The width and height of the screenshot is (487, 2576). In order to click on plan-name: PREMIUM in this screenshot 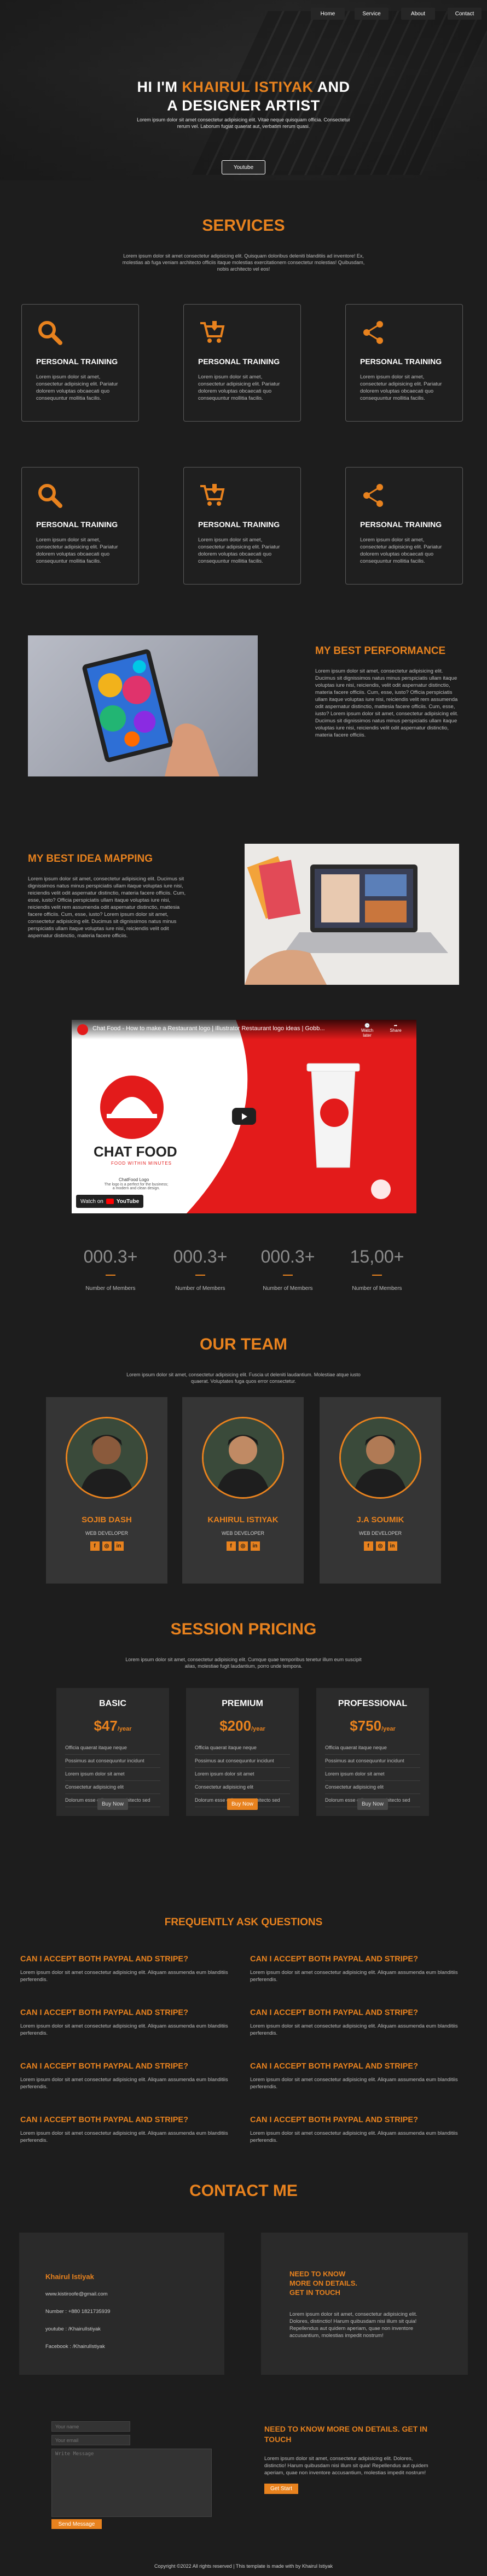, I will do `click(242, 1703)`.